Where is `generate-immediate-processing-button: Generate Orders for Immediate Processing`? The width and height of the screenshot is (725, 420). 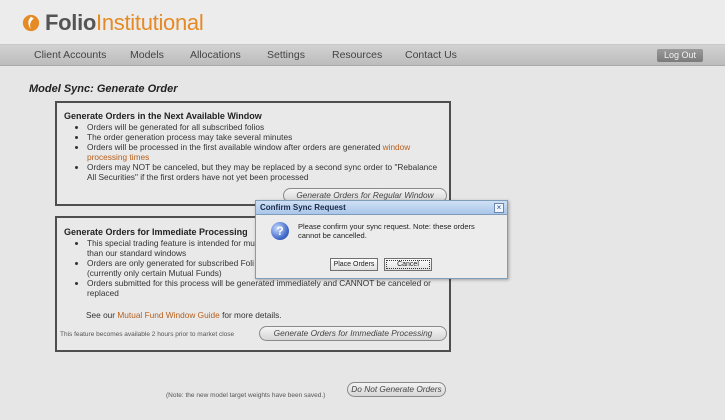
generate-immediate-processing-button: Generate Orders for Immediate Processing is located at coordinates (353, 333).